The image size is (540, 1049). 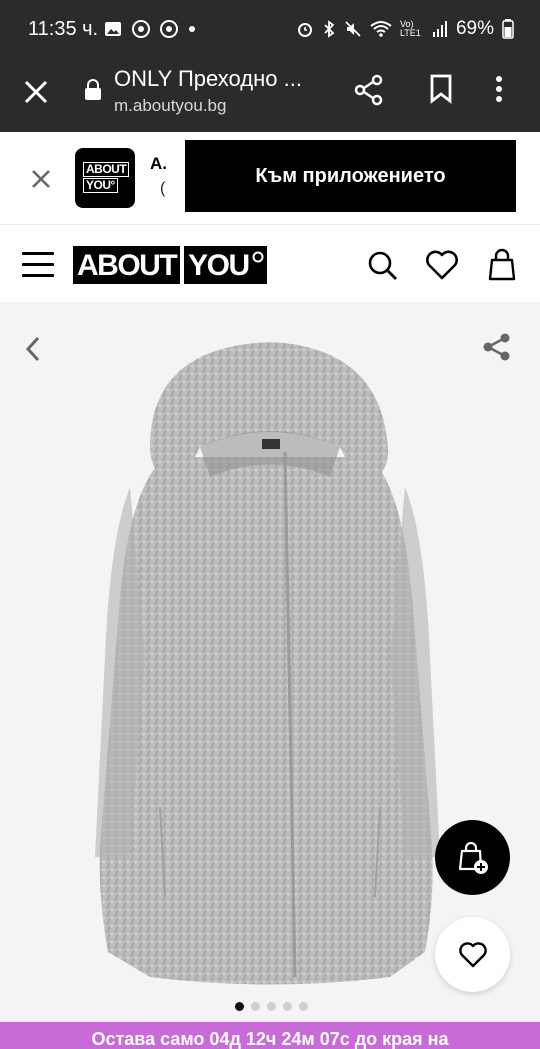 I want to click on logo-circle-icon, so click(x=258, y=257).